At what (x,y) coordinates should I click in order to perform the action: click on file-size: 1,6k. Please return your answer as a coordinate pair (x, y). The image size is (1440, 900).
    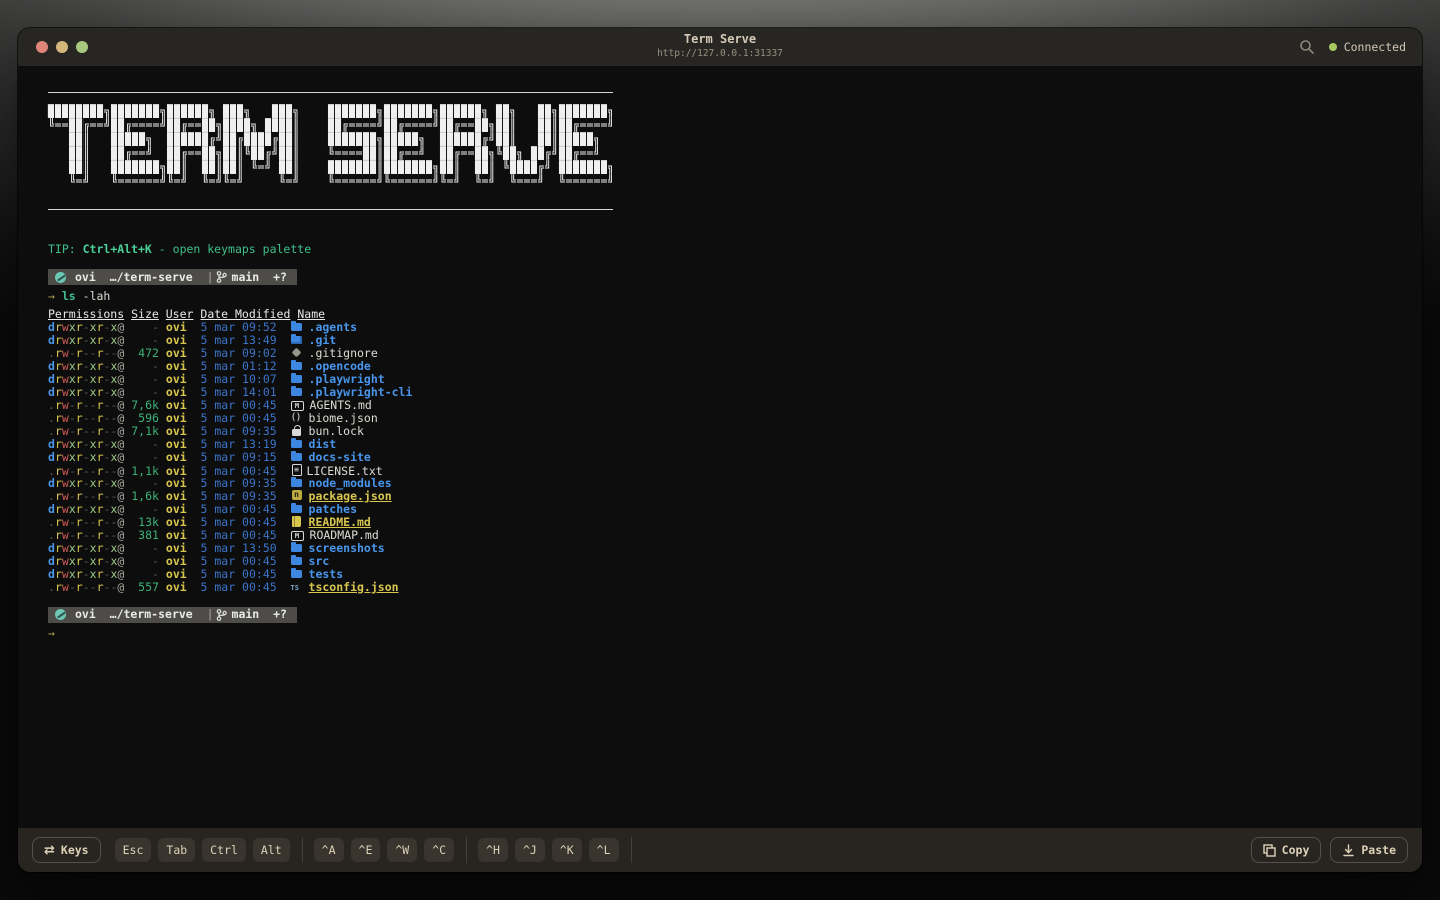
    Looking at the image, I should click on (145, 495).